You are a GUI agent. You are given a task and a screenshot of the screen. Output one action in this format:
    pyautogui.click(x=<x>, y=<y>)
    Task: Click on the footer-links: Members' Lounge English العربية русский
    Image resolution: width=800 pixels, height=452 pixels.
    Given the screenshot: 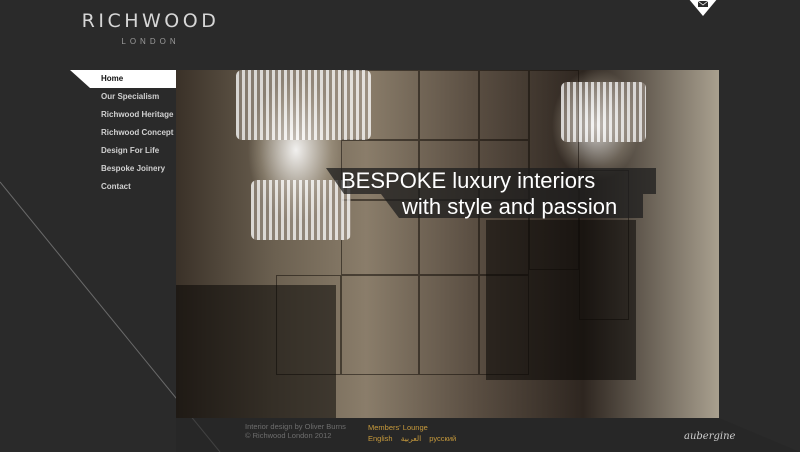 What is the action you would take?
    pyautogui.click(x=415, y=433)
    